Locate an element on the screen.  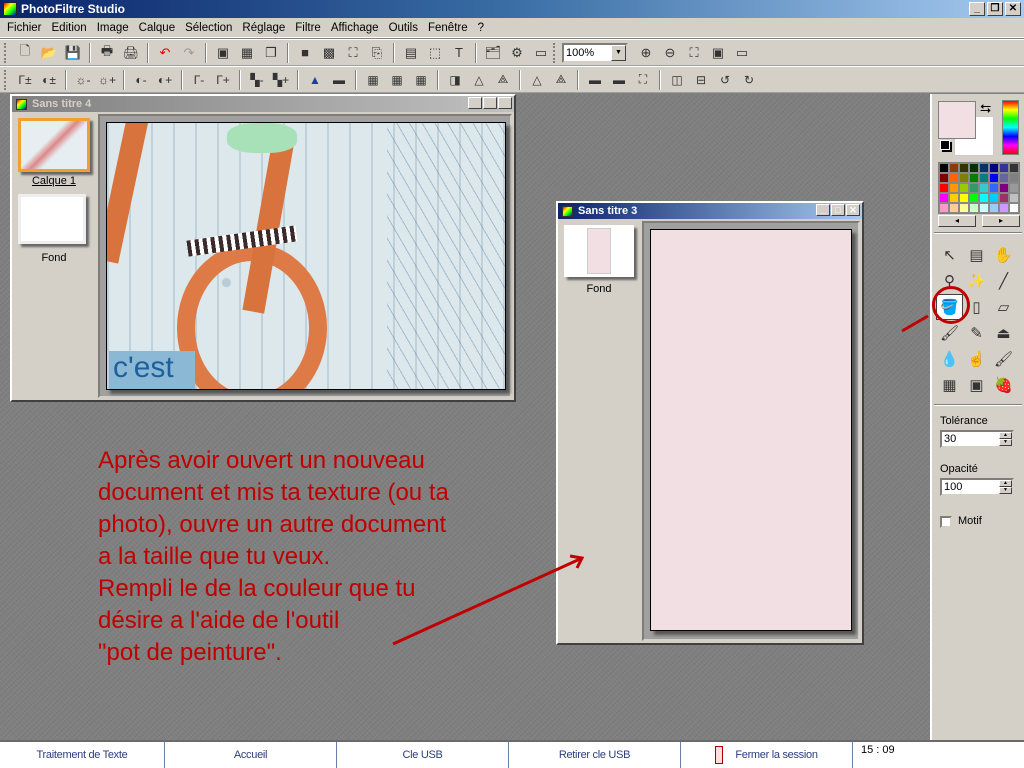
menu-outils: Outils is located at coordinates (403, 28).